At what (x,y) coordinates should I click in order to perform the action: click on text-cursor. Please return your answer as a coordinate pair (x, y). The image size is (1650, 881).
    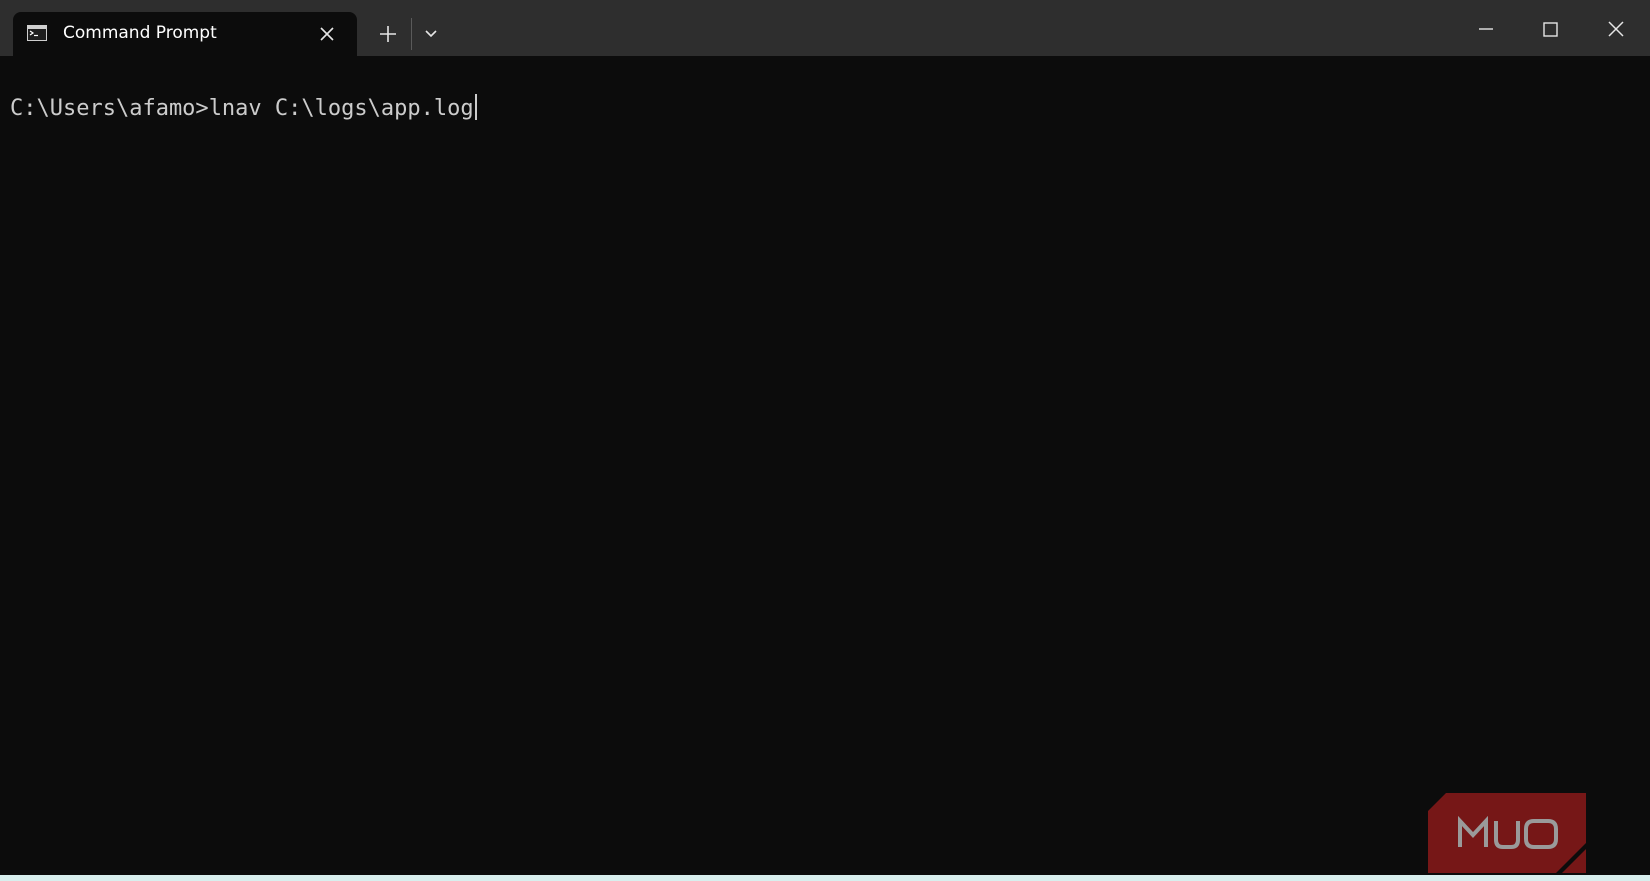
    Looking at the image, I should click on (475, 107).